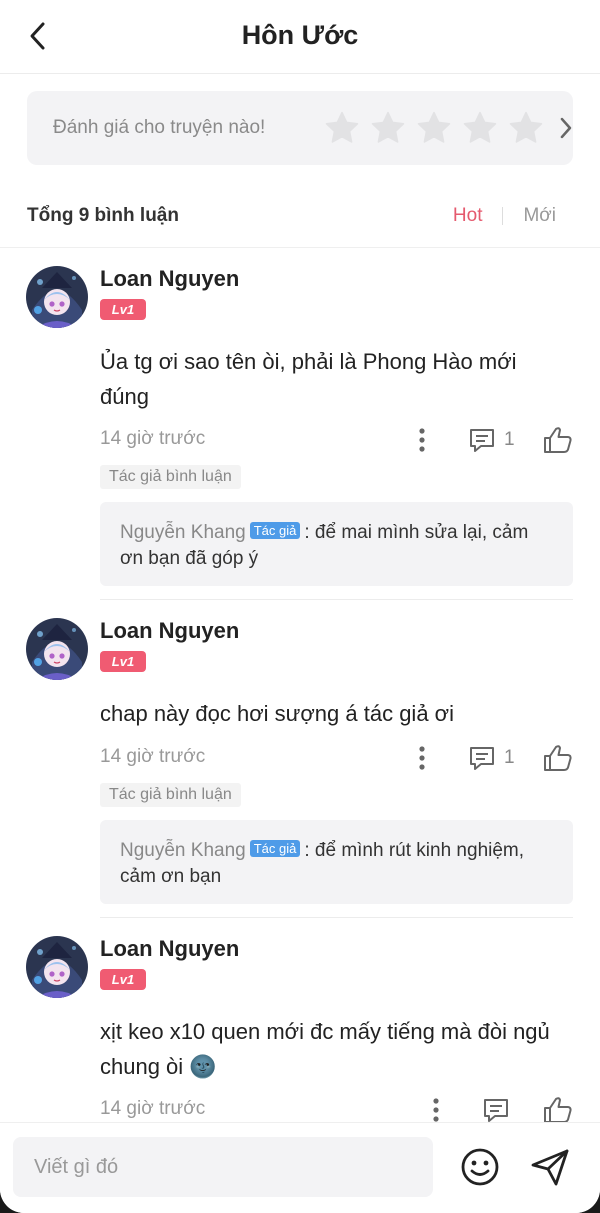 Image resolution: width=600 pixels, height=1213 pixels. I want to click on comment-text: chap này đọc hơi sượng á tác giả ơi, so click(277, 713).